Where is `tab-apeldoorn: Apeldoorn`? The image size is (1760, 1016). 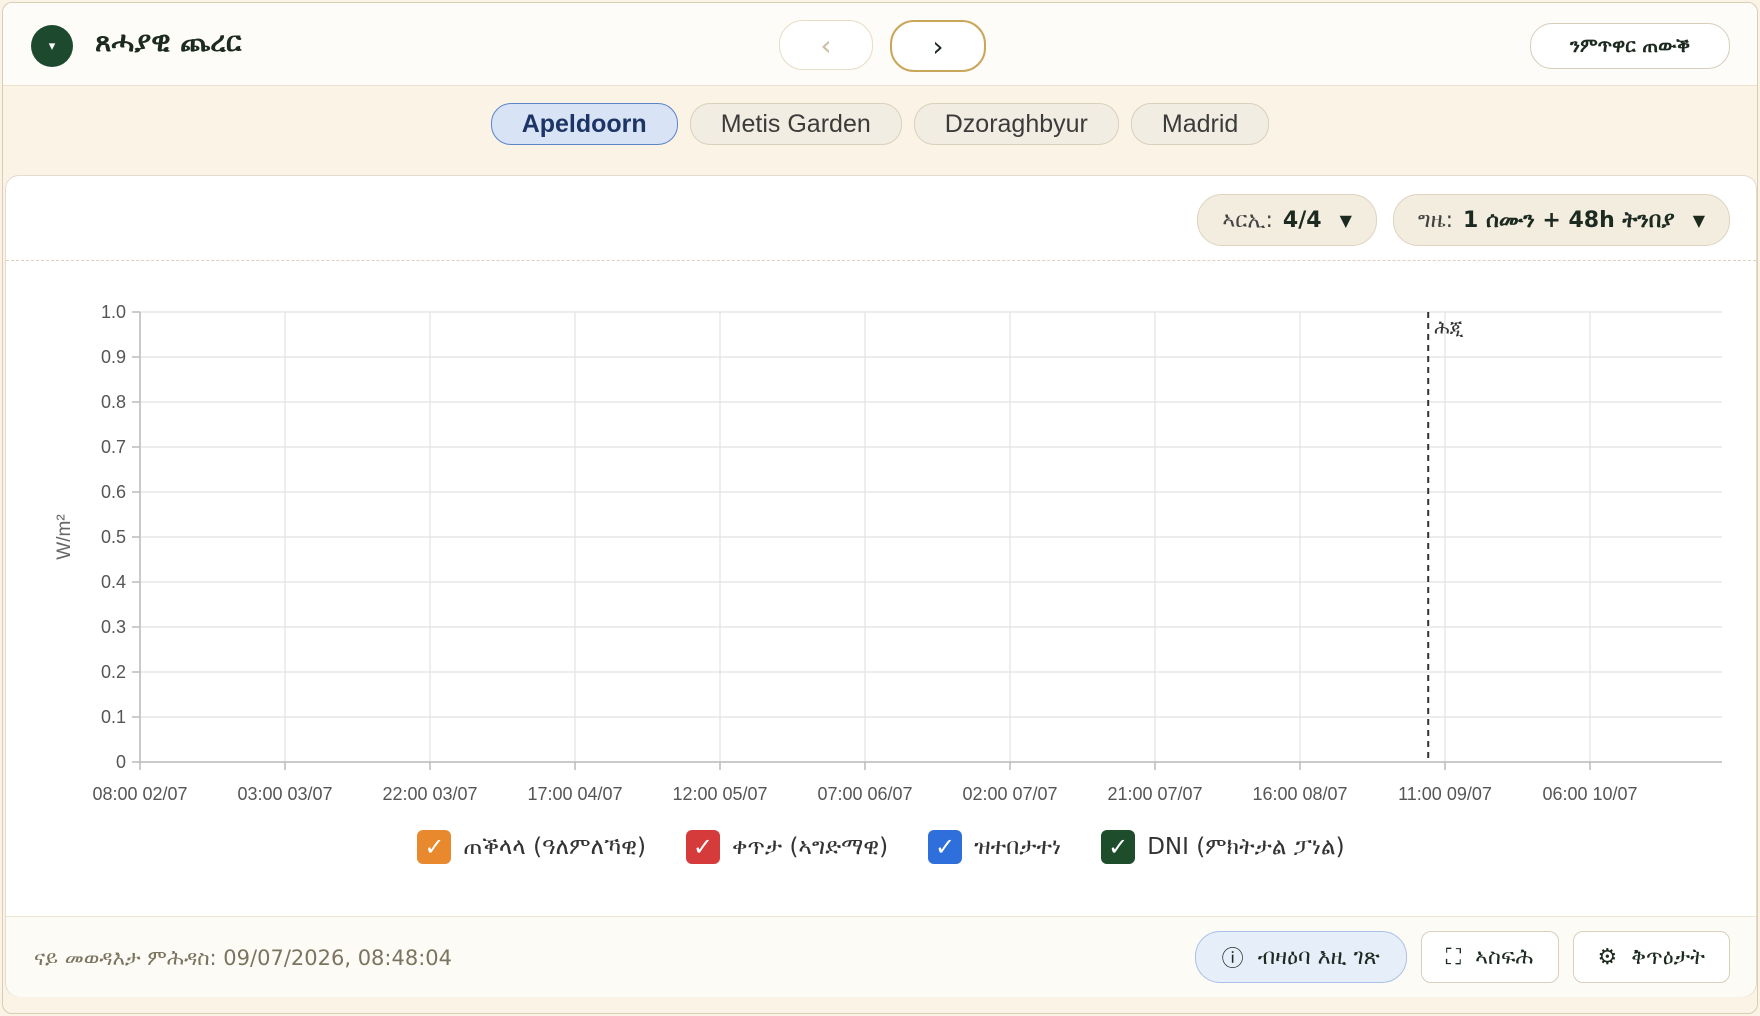 tab-apeldoorn: Apeldoorn is located at coordinates (584, 124).